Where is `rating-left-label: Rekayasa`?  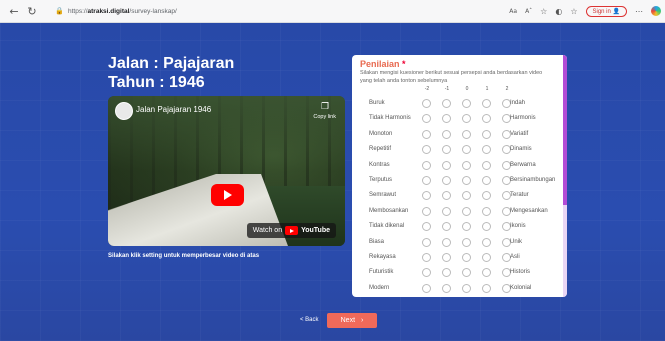 rating-left-label: Rekayasa is located at coordinates (382, 257).